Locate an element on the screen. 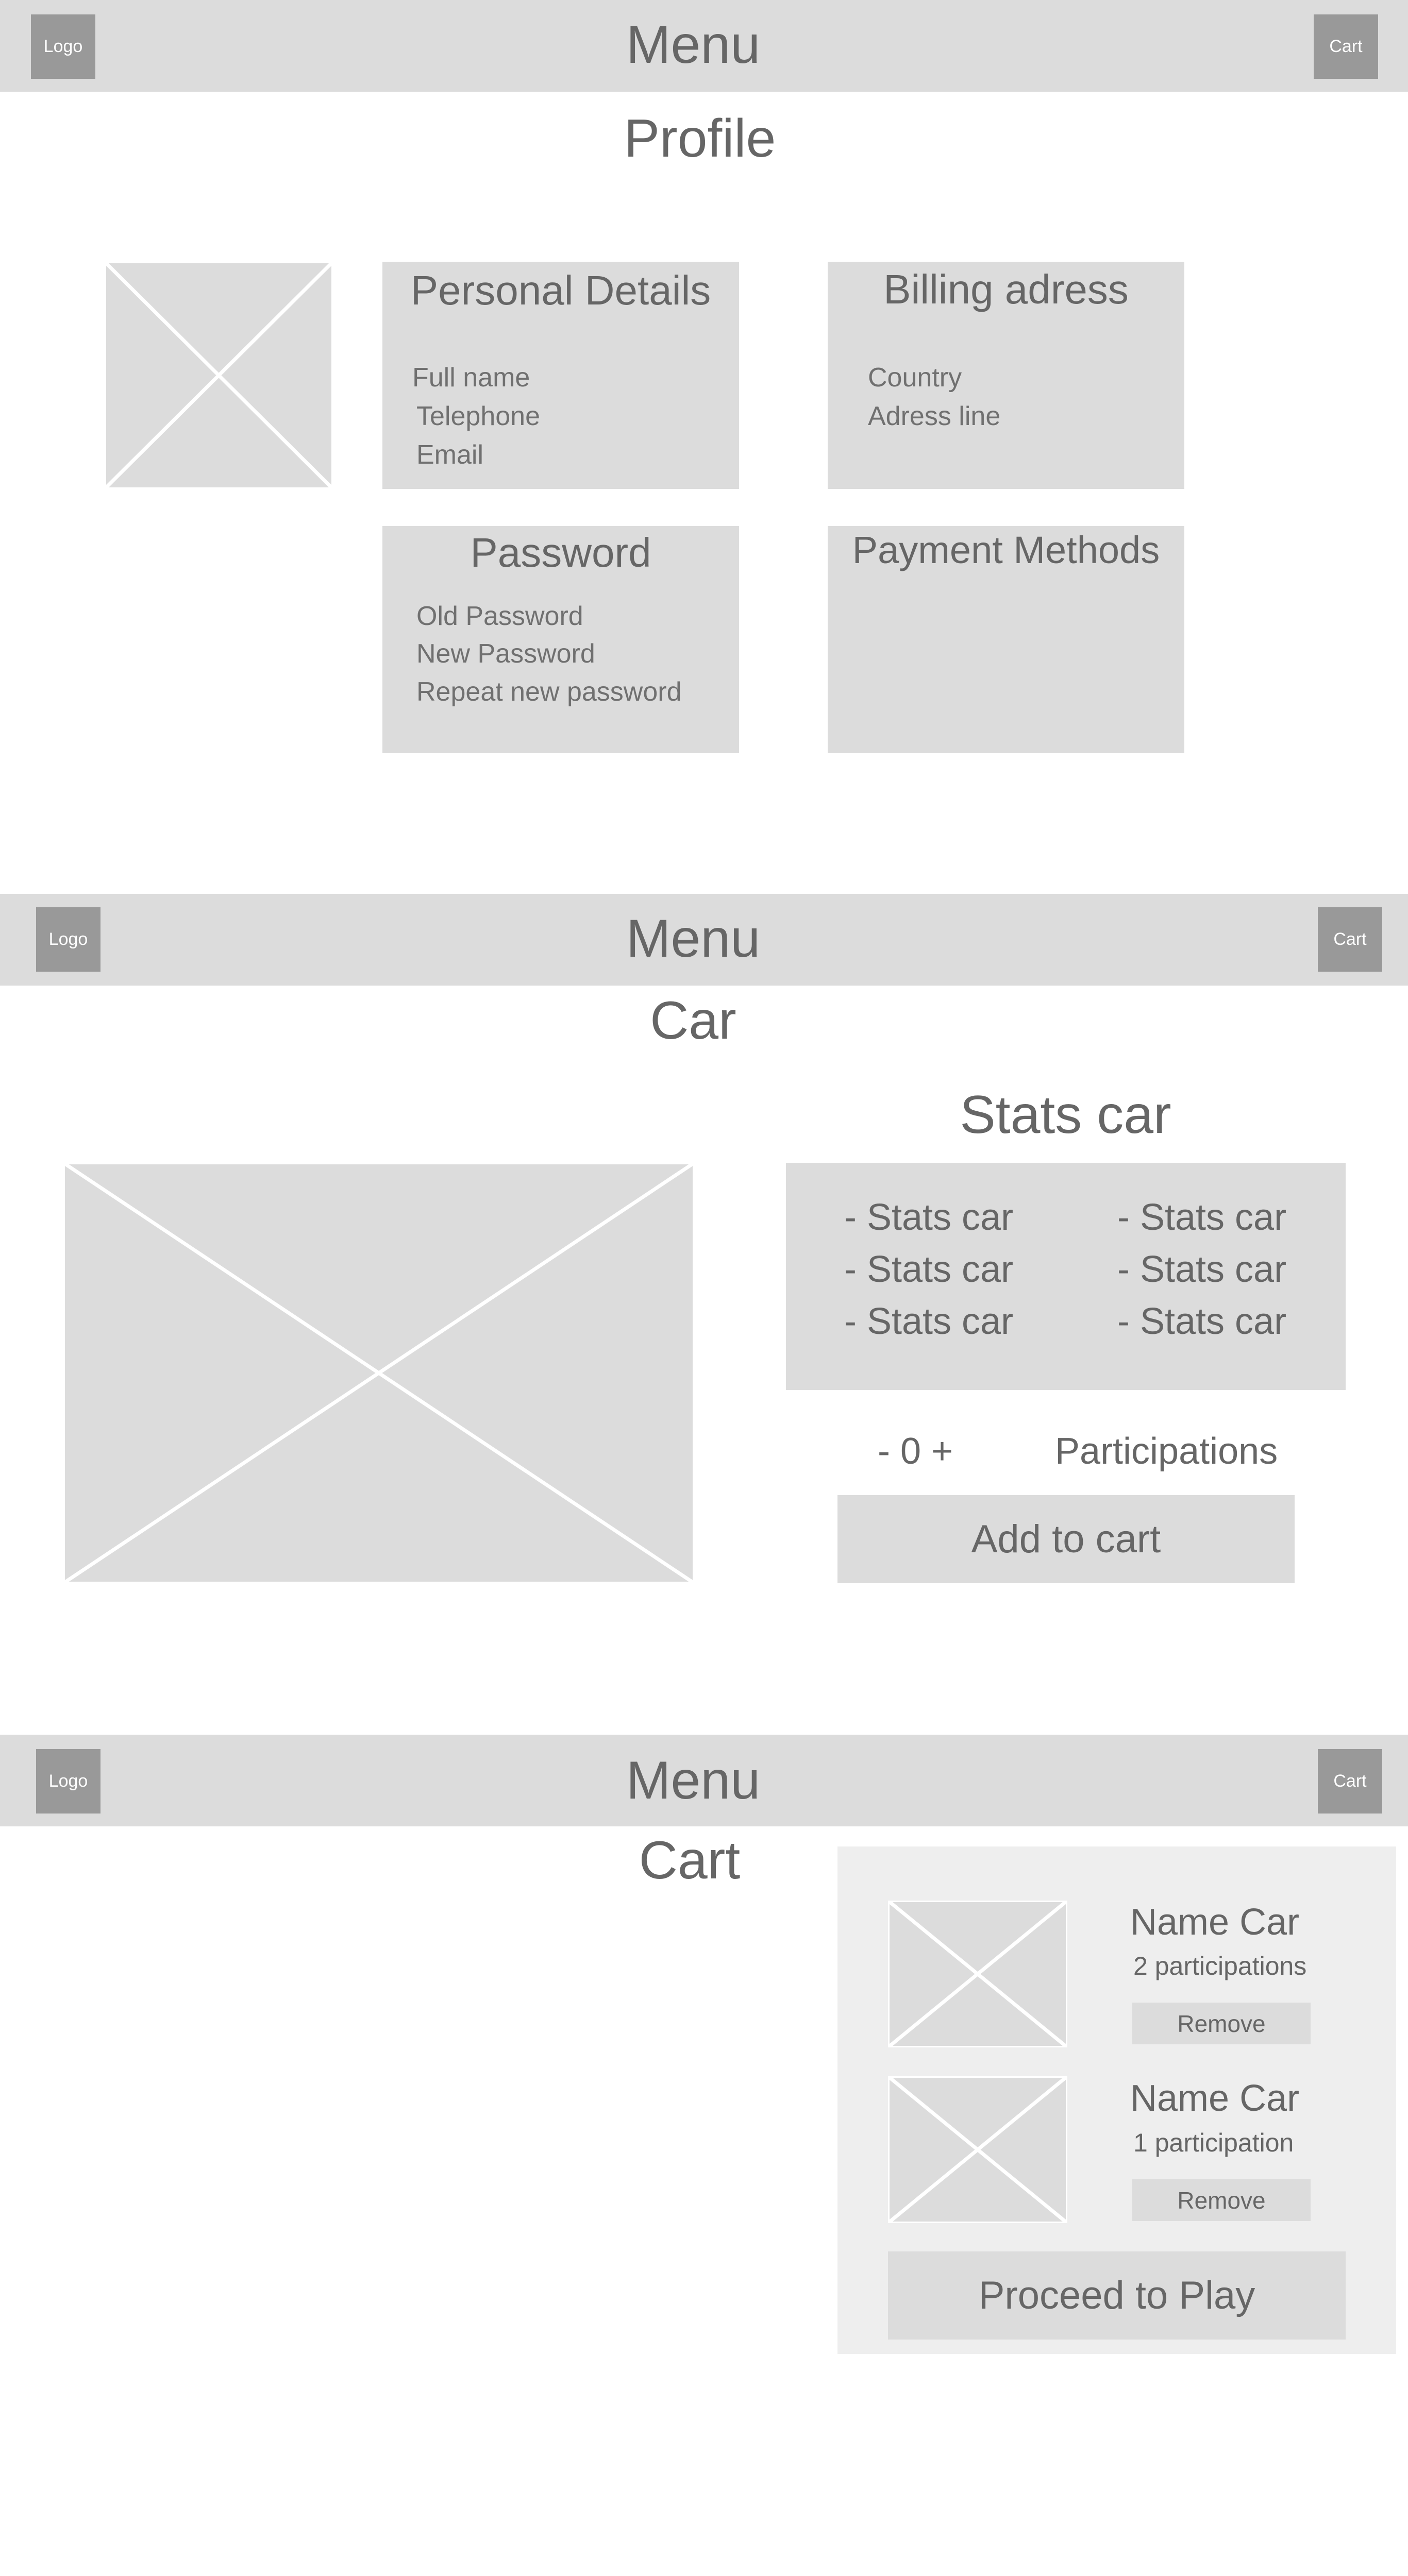 The width and height of the screenshot is (1408, 2576). full-name-field: Full name is located at coordinates (471, 377).